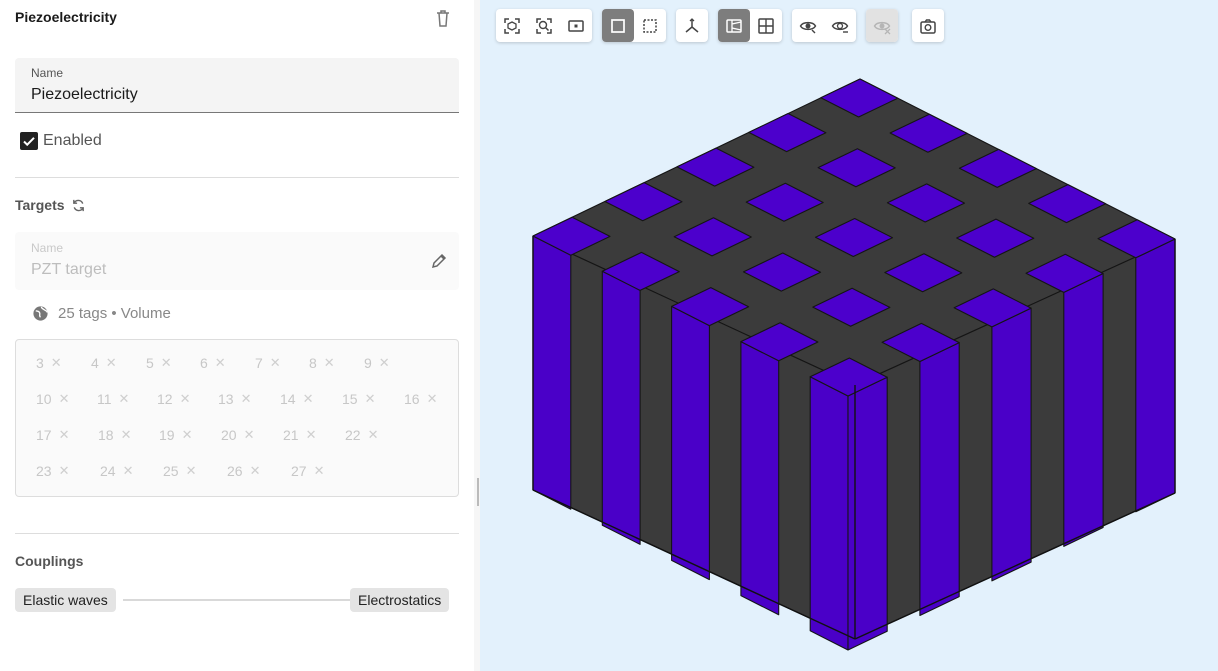  What do you see at coordinates (840, 25) in the screenshot?
I see `hide-icon` at bounding box center [840, 25].